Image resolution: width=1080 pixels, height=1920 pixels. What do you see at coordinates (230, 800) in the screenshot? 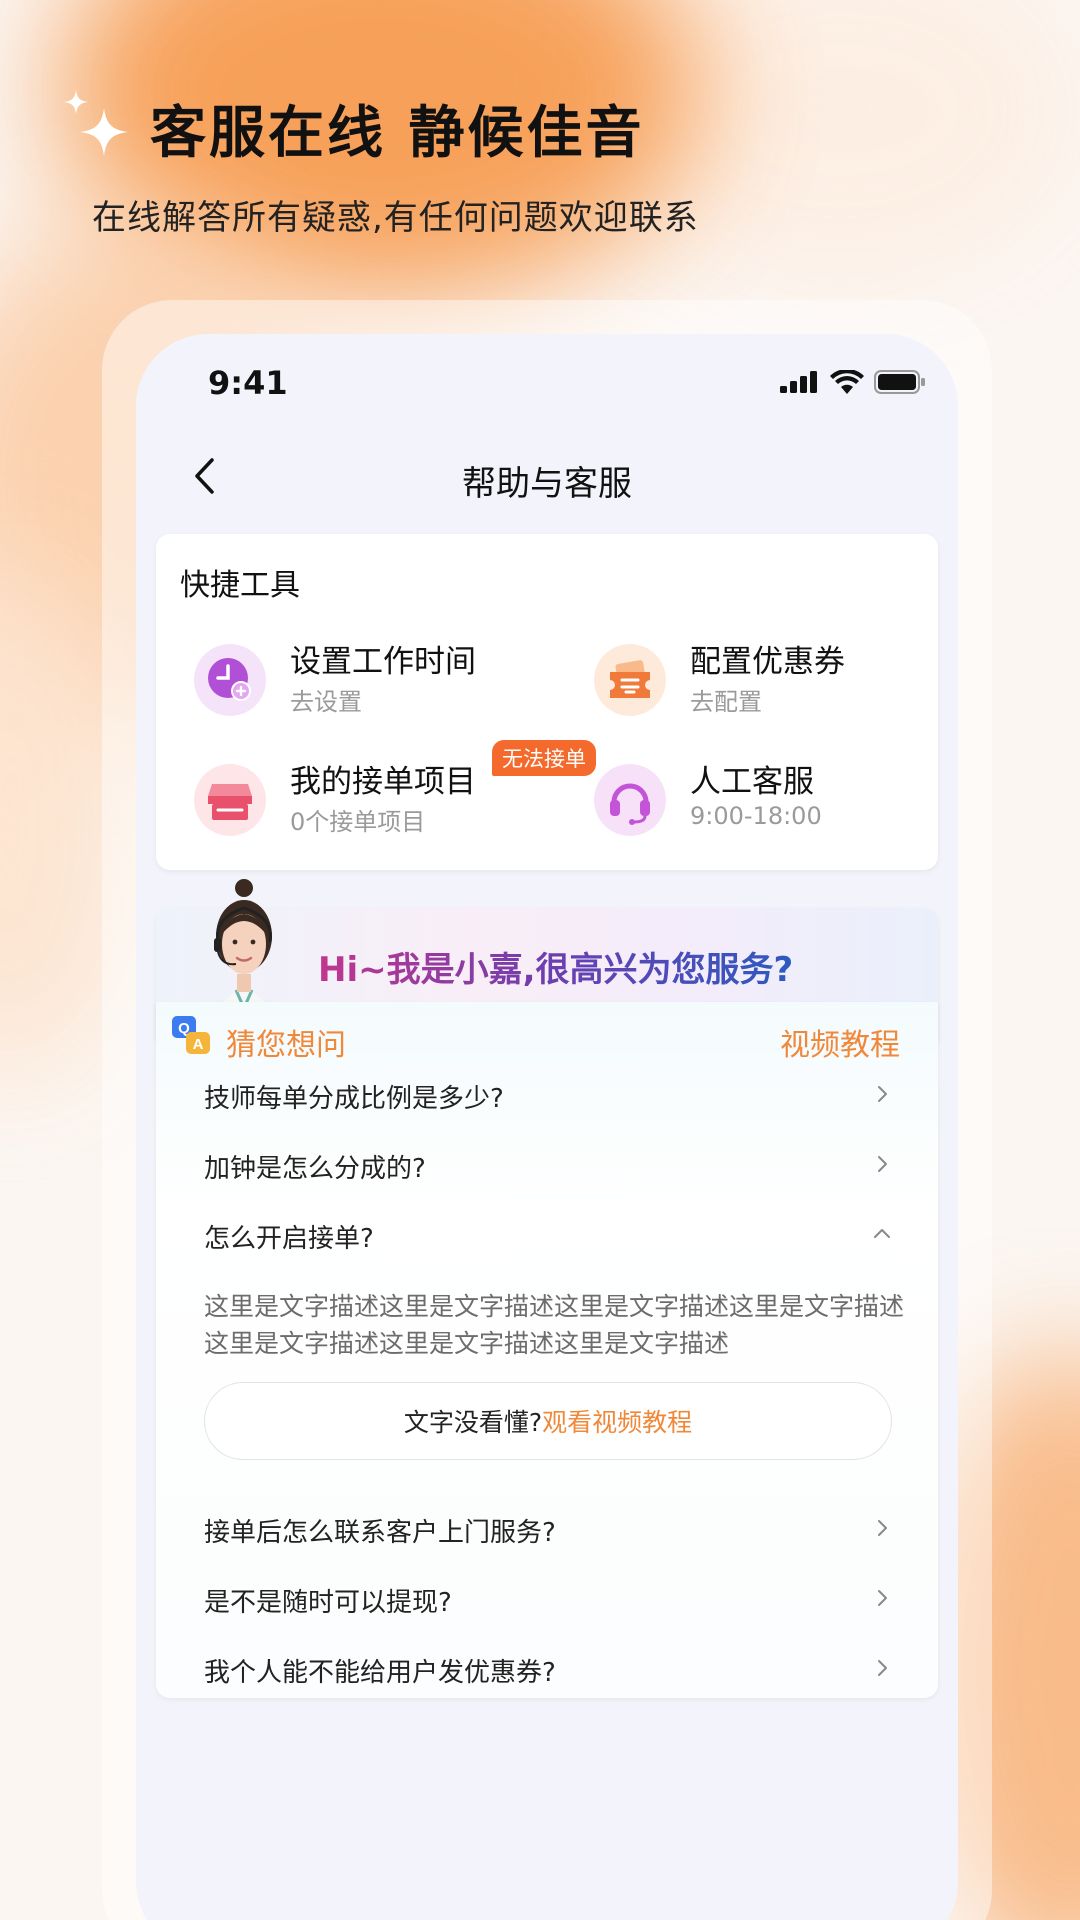
I see `store-icon` at bounding box center [230, 800].